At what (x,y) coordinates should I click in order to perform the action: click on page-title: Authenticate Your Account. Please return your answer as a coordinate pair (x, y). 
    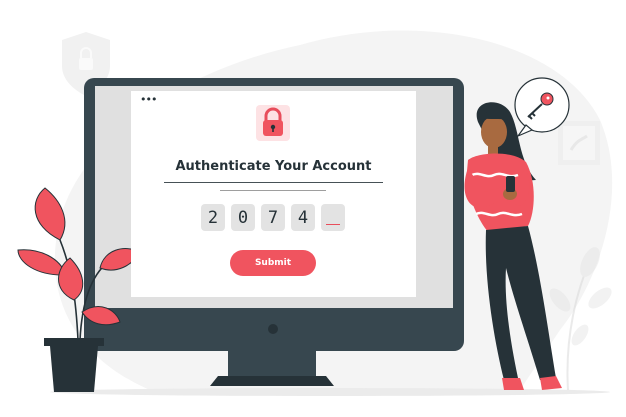
    Looking at the image, I should click on (273, 166).